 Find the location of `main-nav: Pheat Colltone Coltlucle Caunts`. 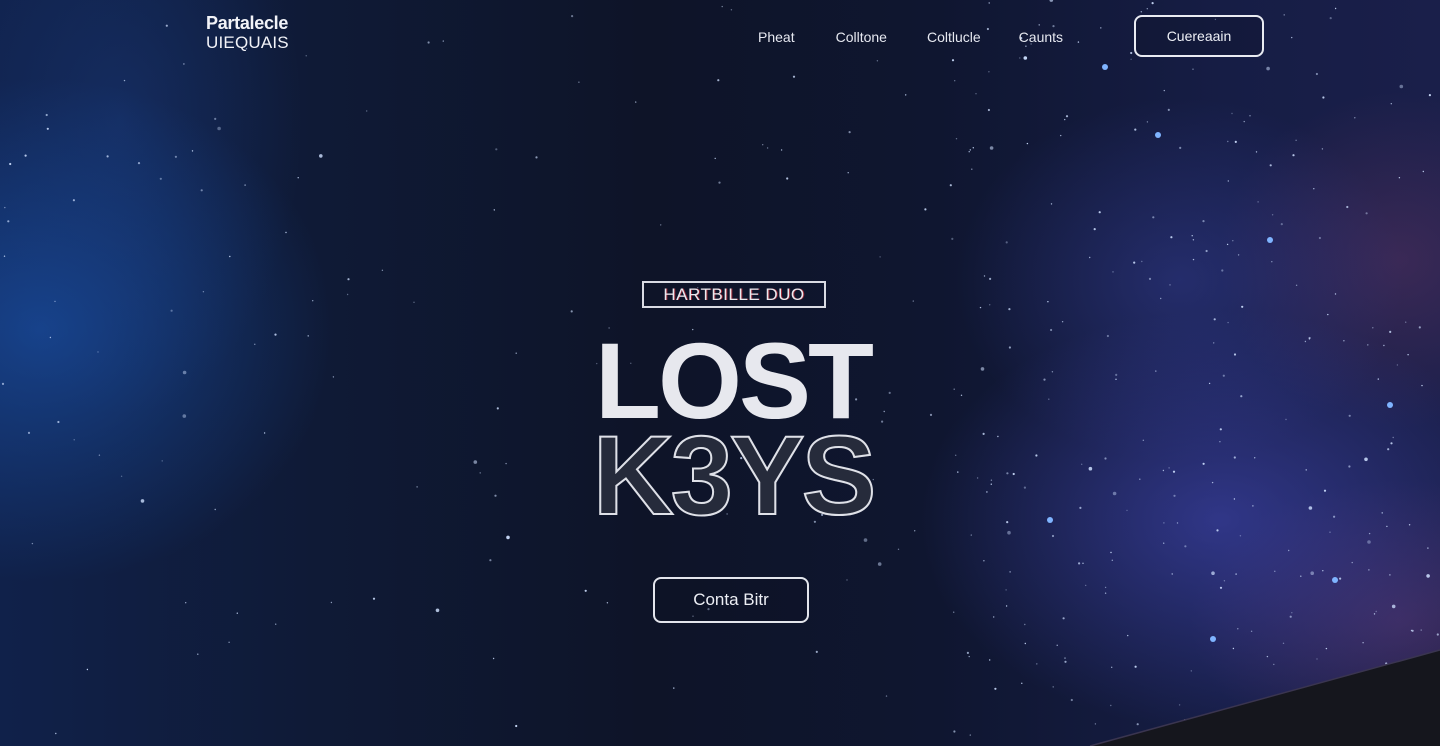

main-nav: Pheat Colltone Coltlucle Caunts is located at coordinates (910, 37).